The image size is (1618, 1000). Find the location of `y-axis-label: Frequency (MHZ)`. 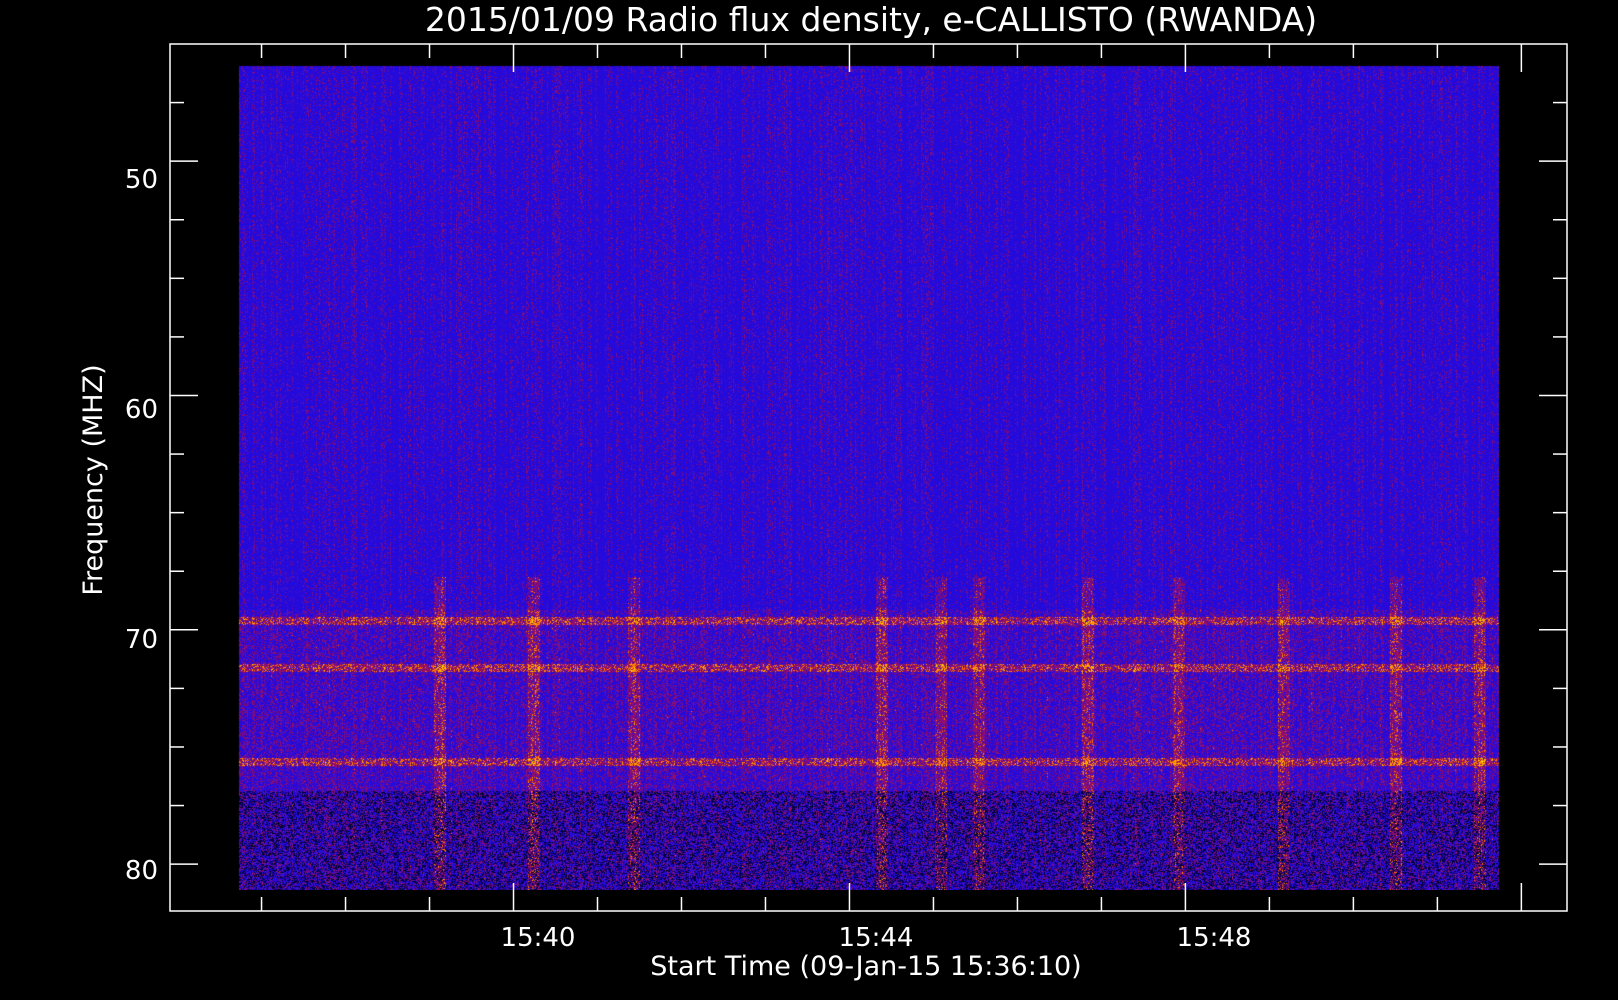

y-axis-label: Frequency (MHZ) is located at coordinates (93, 479).